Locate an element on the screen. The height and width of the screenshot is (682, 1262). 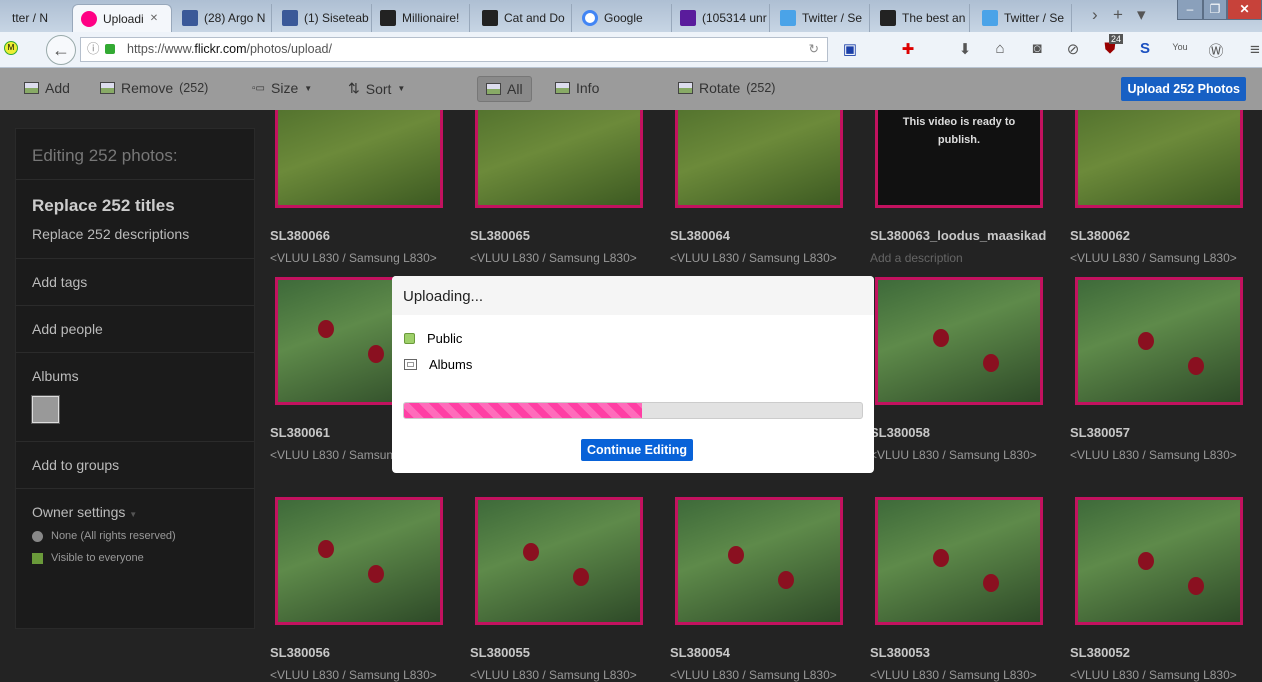
first-aid-icon: ✚ is located at coordinates (908, 49).